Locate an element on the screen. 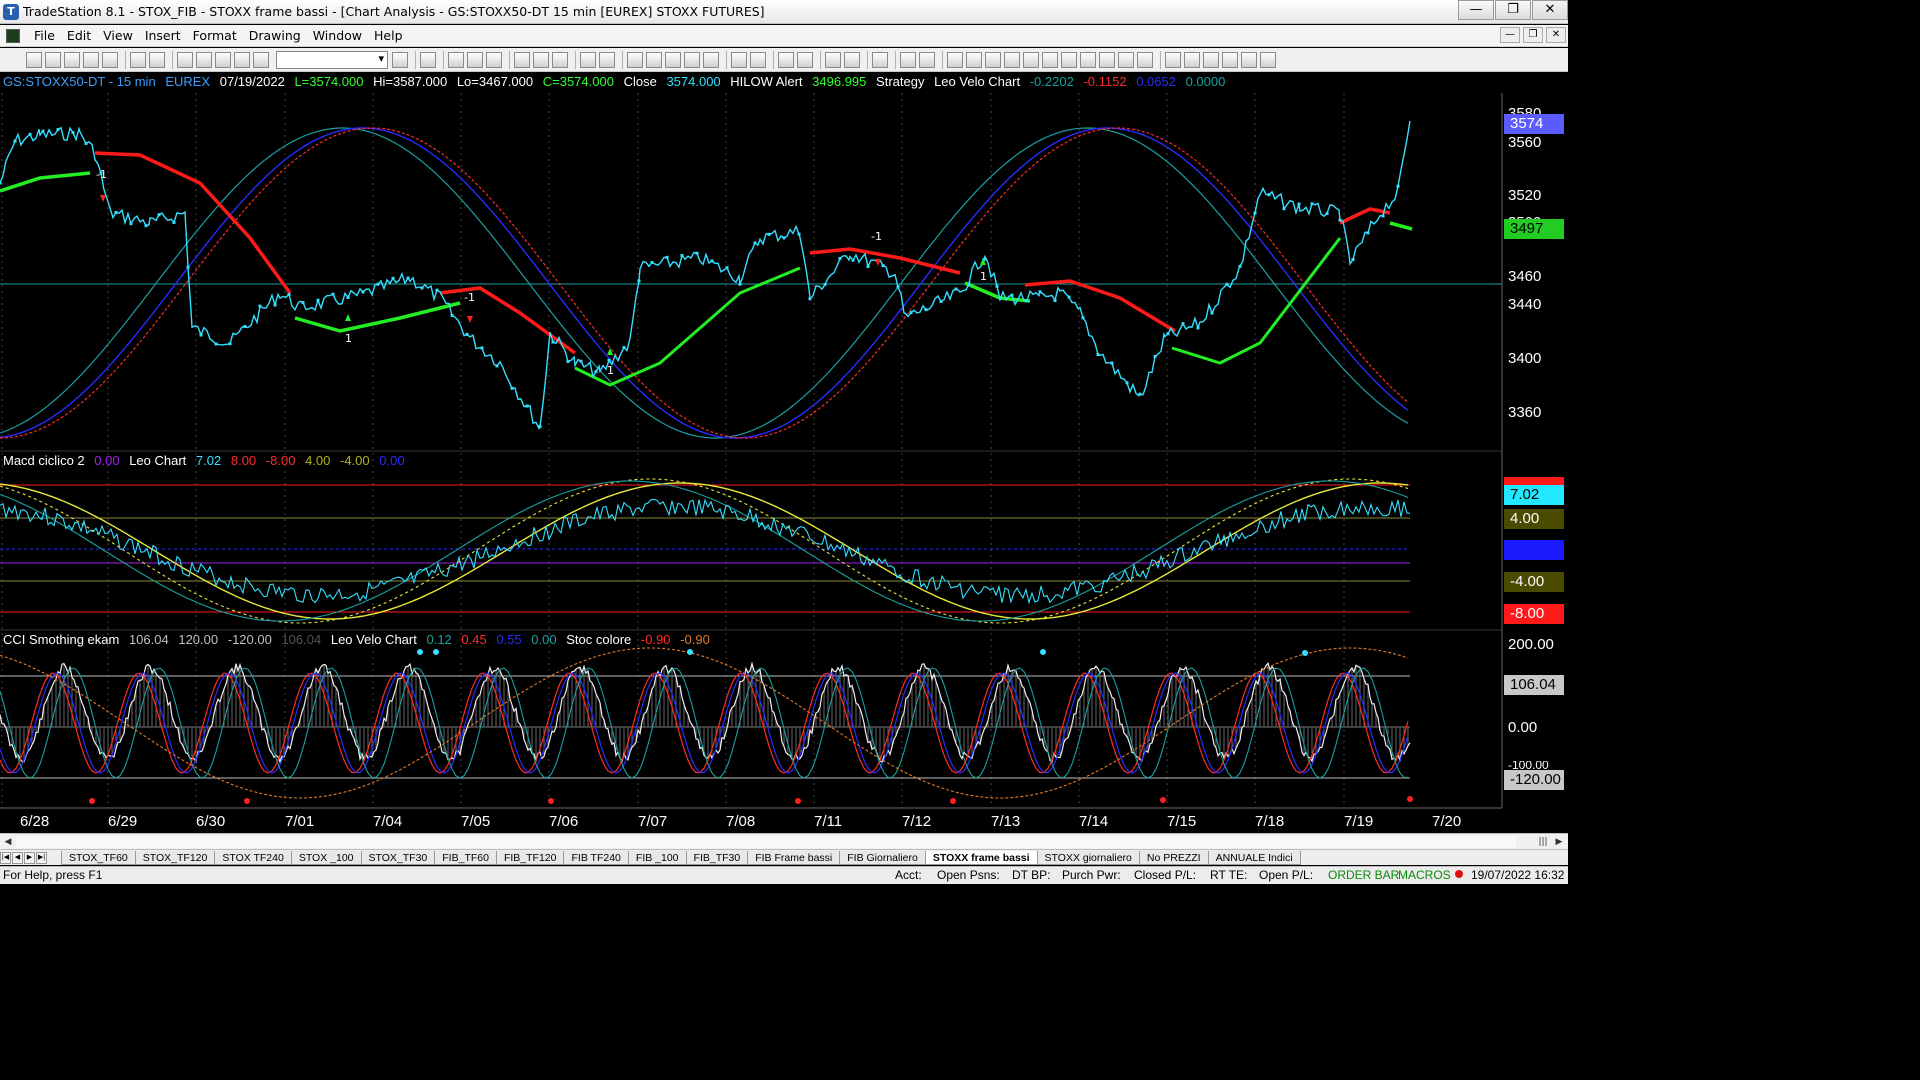 This screenshot has width=1920, height=1080. play-icon is located at coordinates (400, 59).